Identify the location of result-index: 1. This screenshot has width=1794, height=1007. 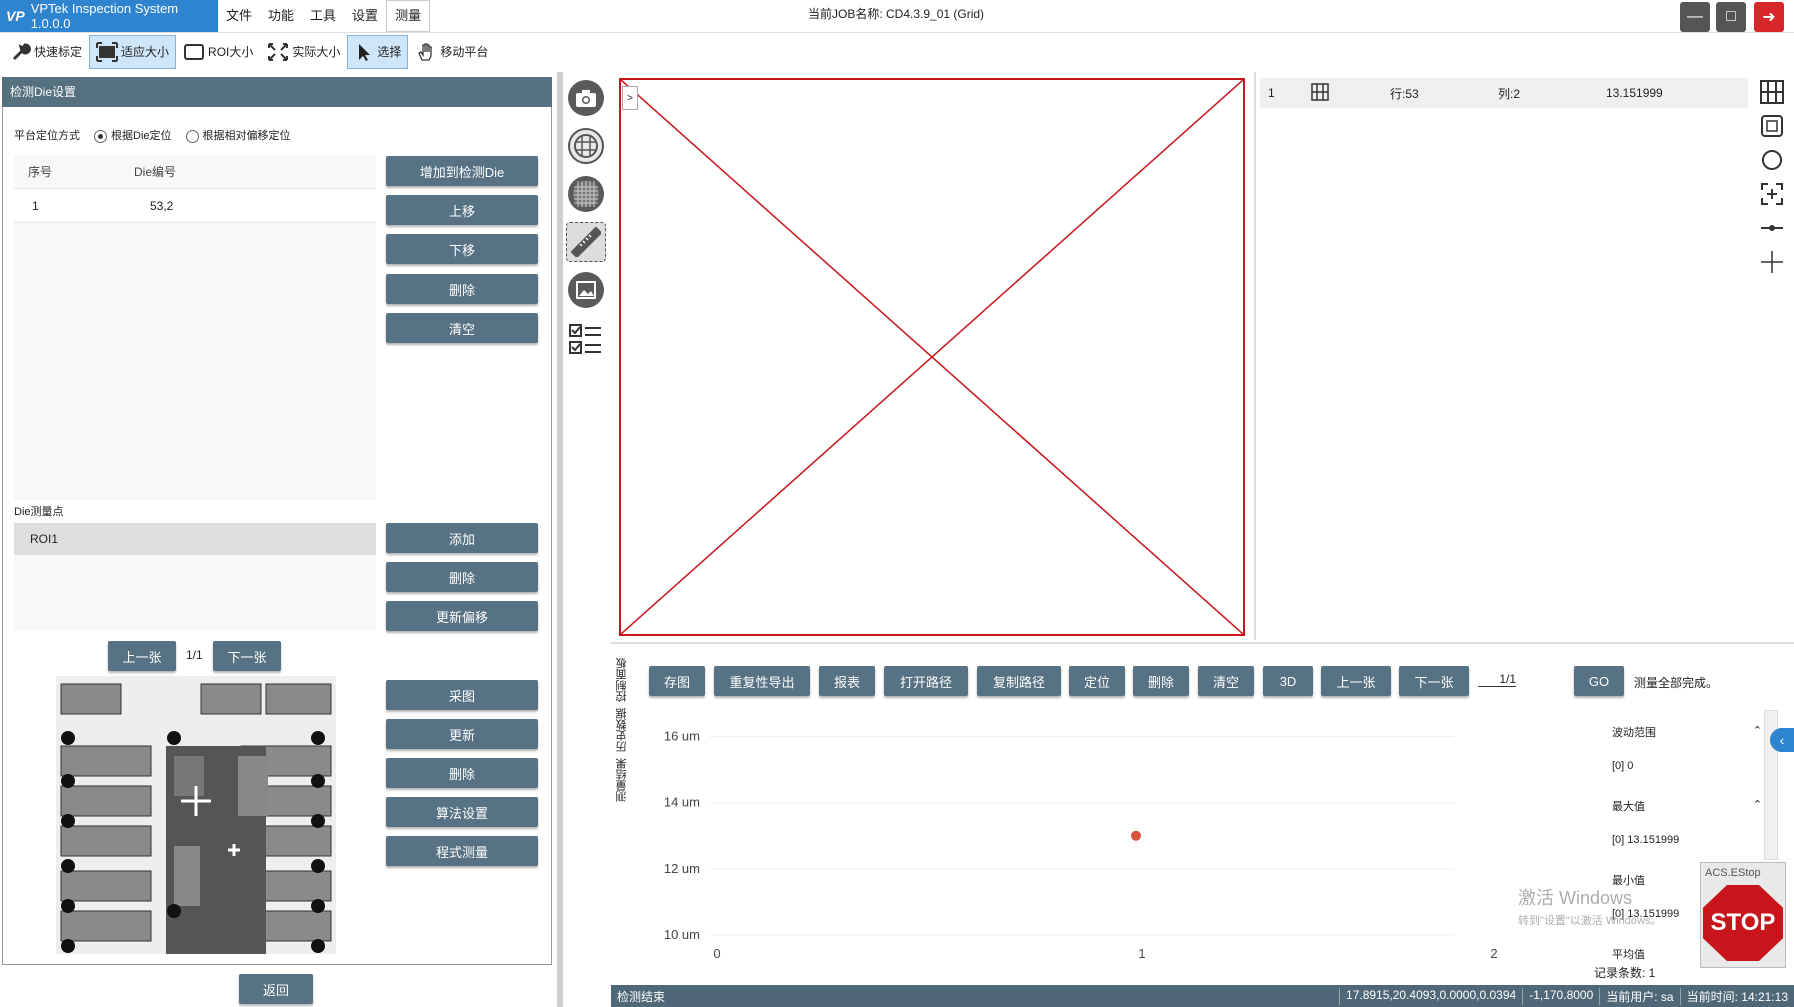
(1271, 93).